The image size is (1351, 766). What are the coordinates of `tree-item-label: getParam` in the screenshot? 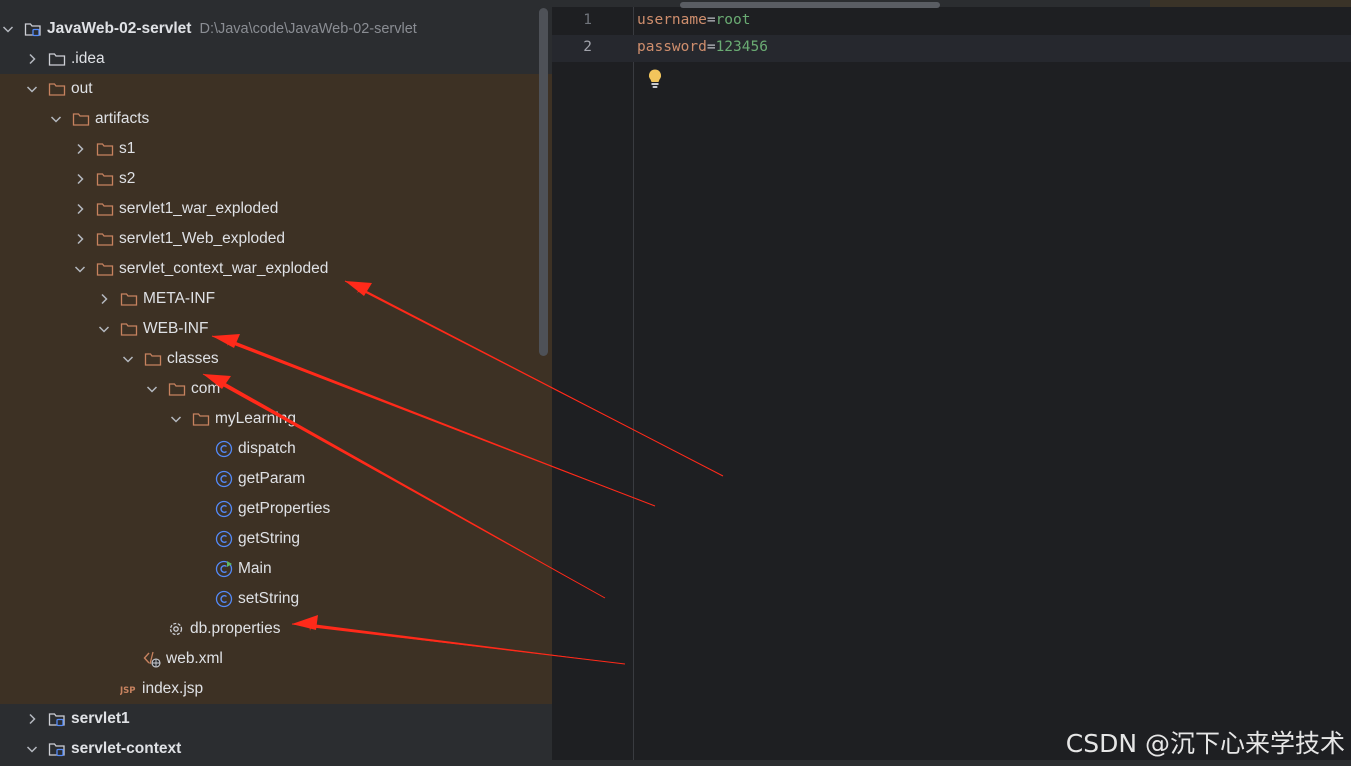 It's located at (272, 478).